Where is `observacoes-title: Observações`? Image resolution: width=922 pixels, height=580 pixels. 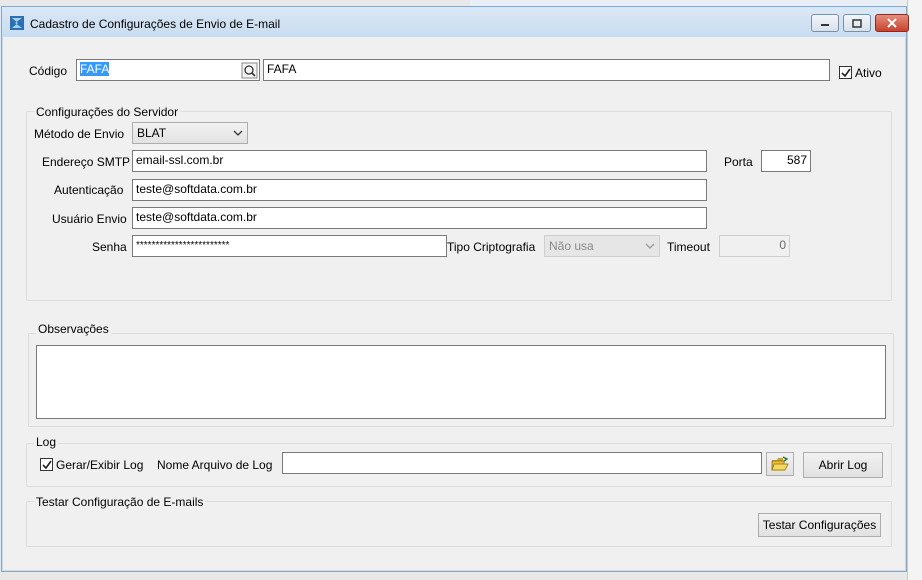 observacoes-title: Observações is located at coordinates (73, 329).